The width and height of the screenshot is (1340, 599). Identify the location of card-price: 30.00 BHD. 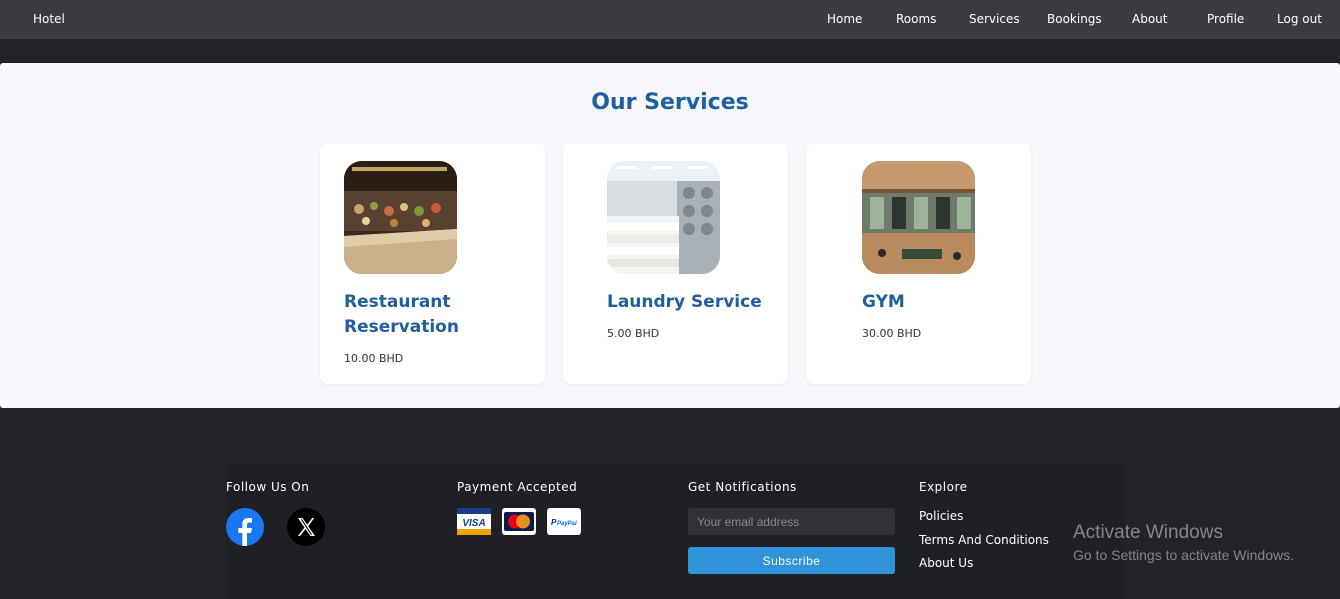
(892, 333).